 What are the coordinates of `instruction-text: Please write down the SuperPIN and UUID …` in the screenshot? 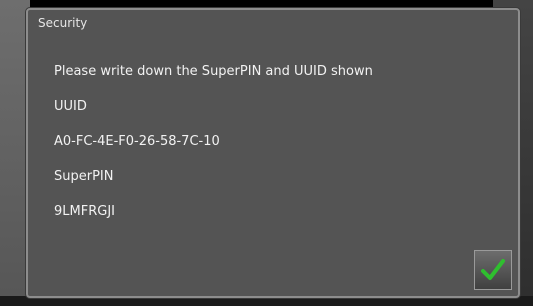 It's located at (213, 71).